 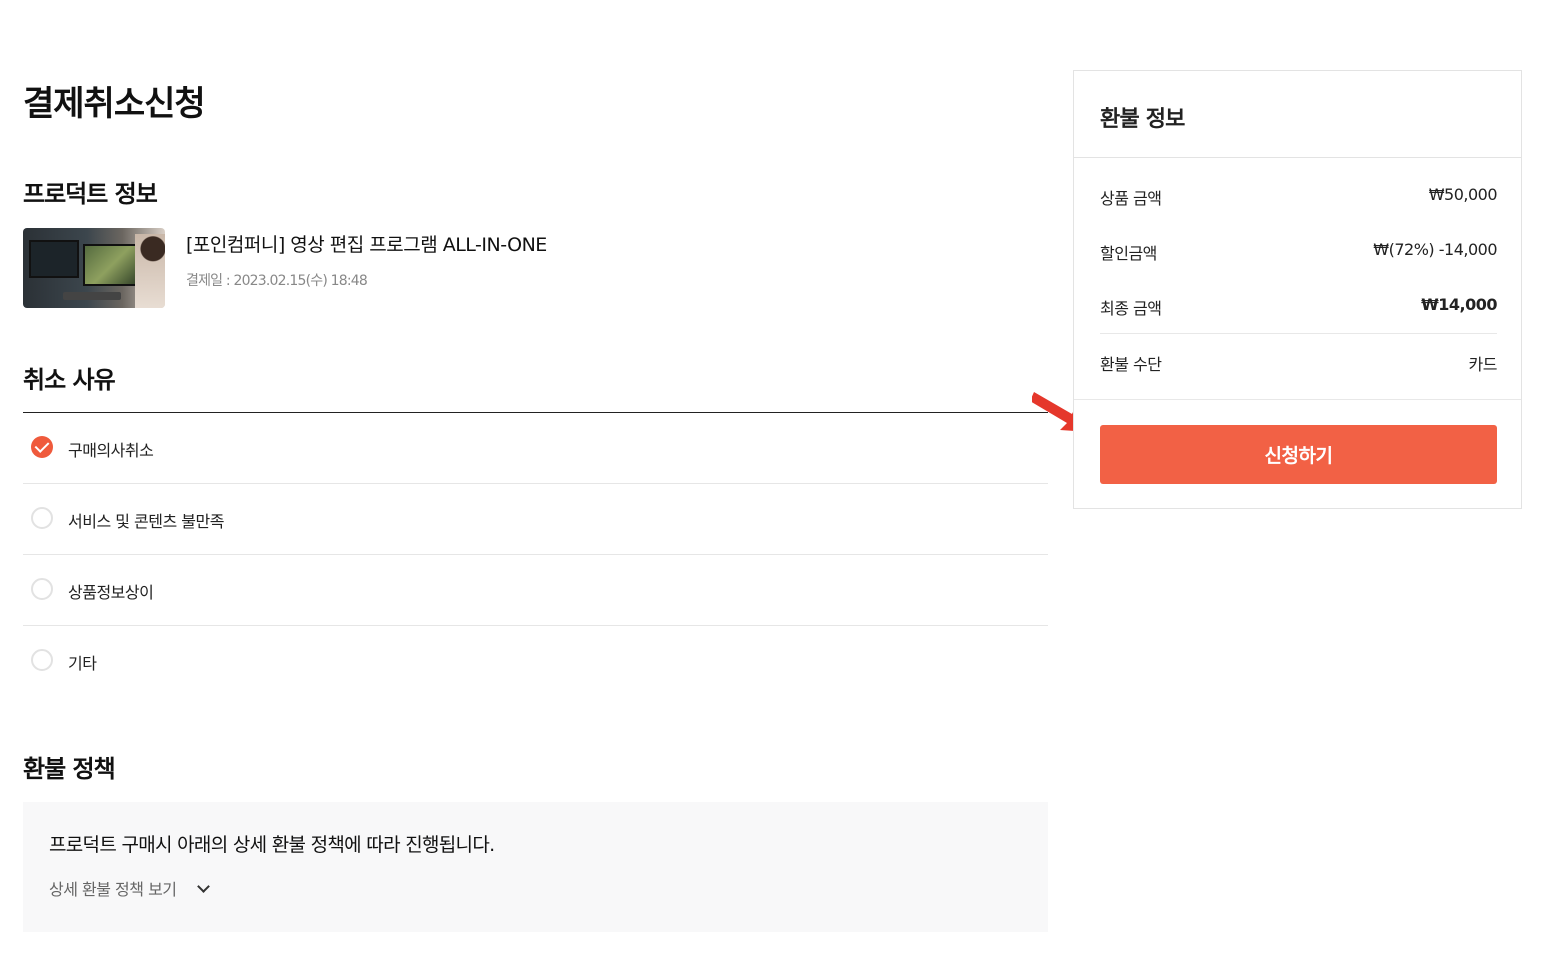 I want to click on discount-amount-row: 할인금액 ₩(72%) -14,000, so click(x=1298, y=252).